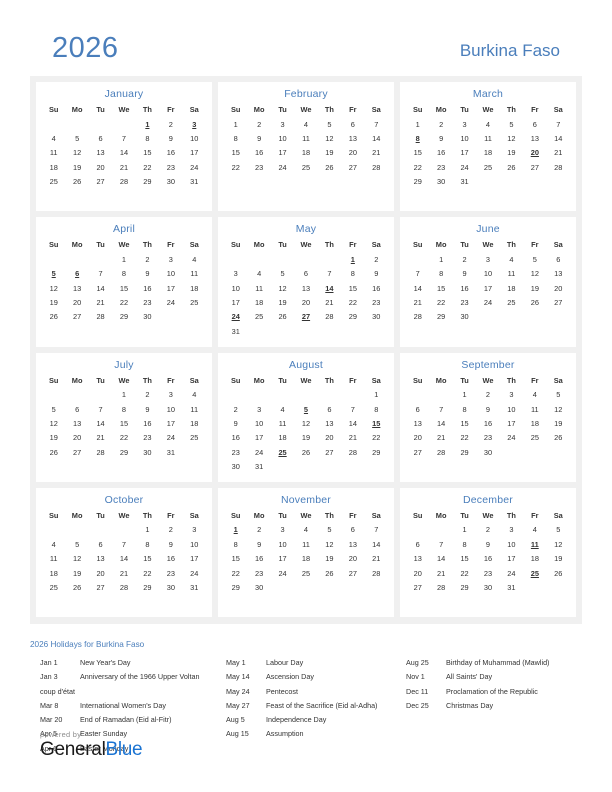 Image resolution: width=612 pixels, height=792 pixels. What do you see at coordinates (305, 167) in the screenshot?
I see `day-cell: 25` at bounding box center [305, 167].